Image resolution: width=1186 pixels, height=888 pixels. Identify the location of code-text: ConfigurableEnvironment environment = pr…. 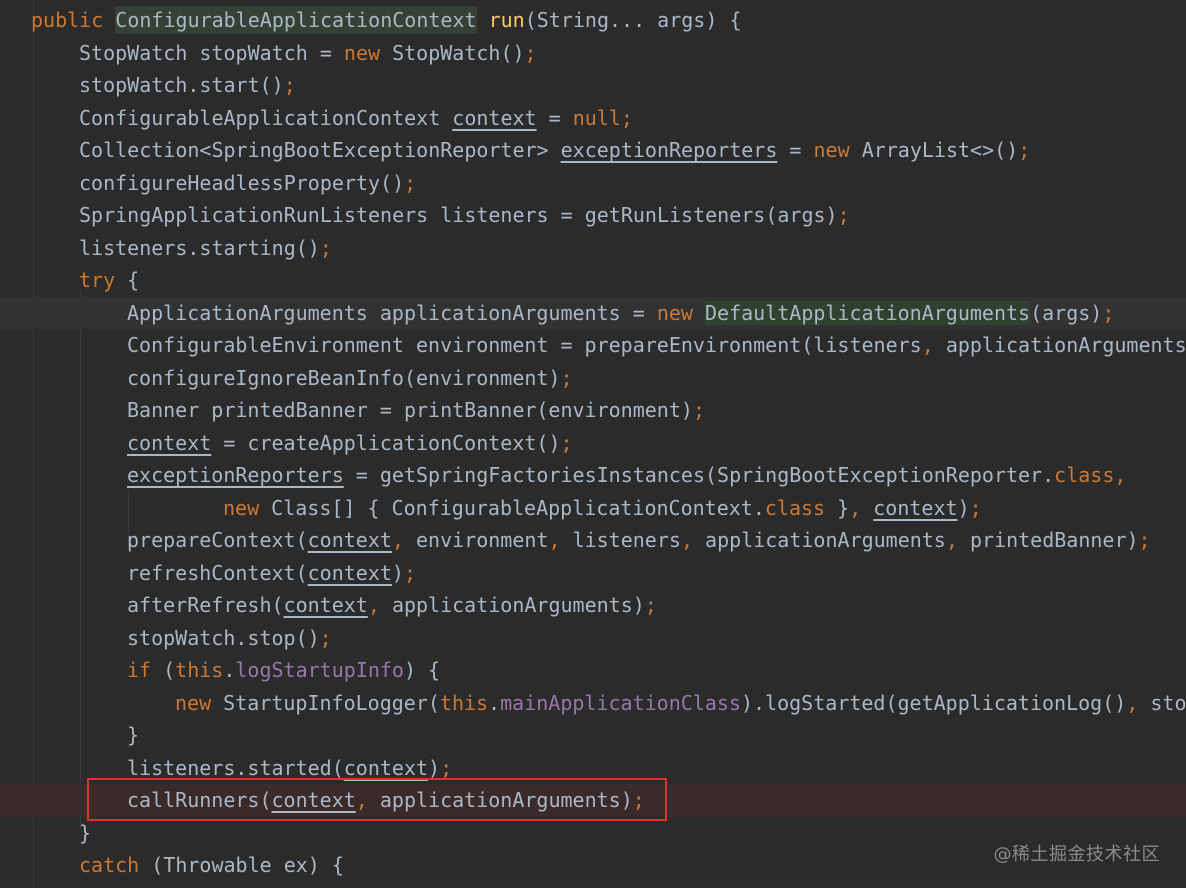
(524, 345).